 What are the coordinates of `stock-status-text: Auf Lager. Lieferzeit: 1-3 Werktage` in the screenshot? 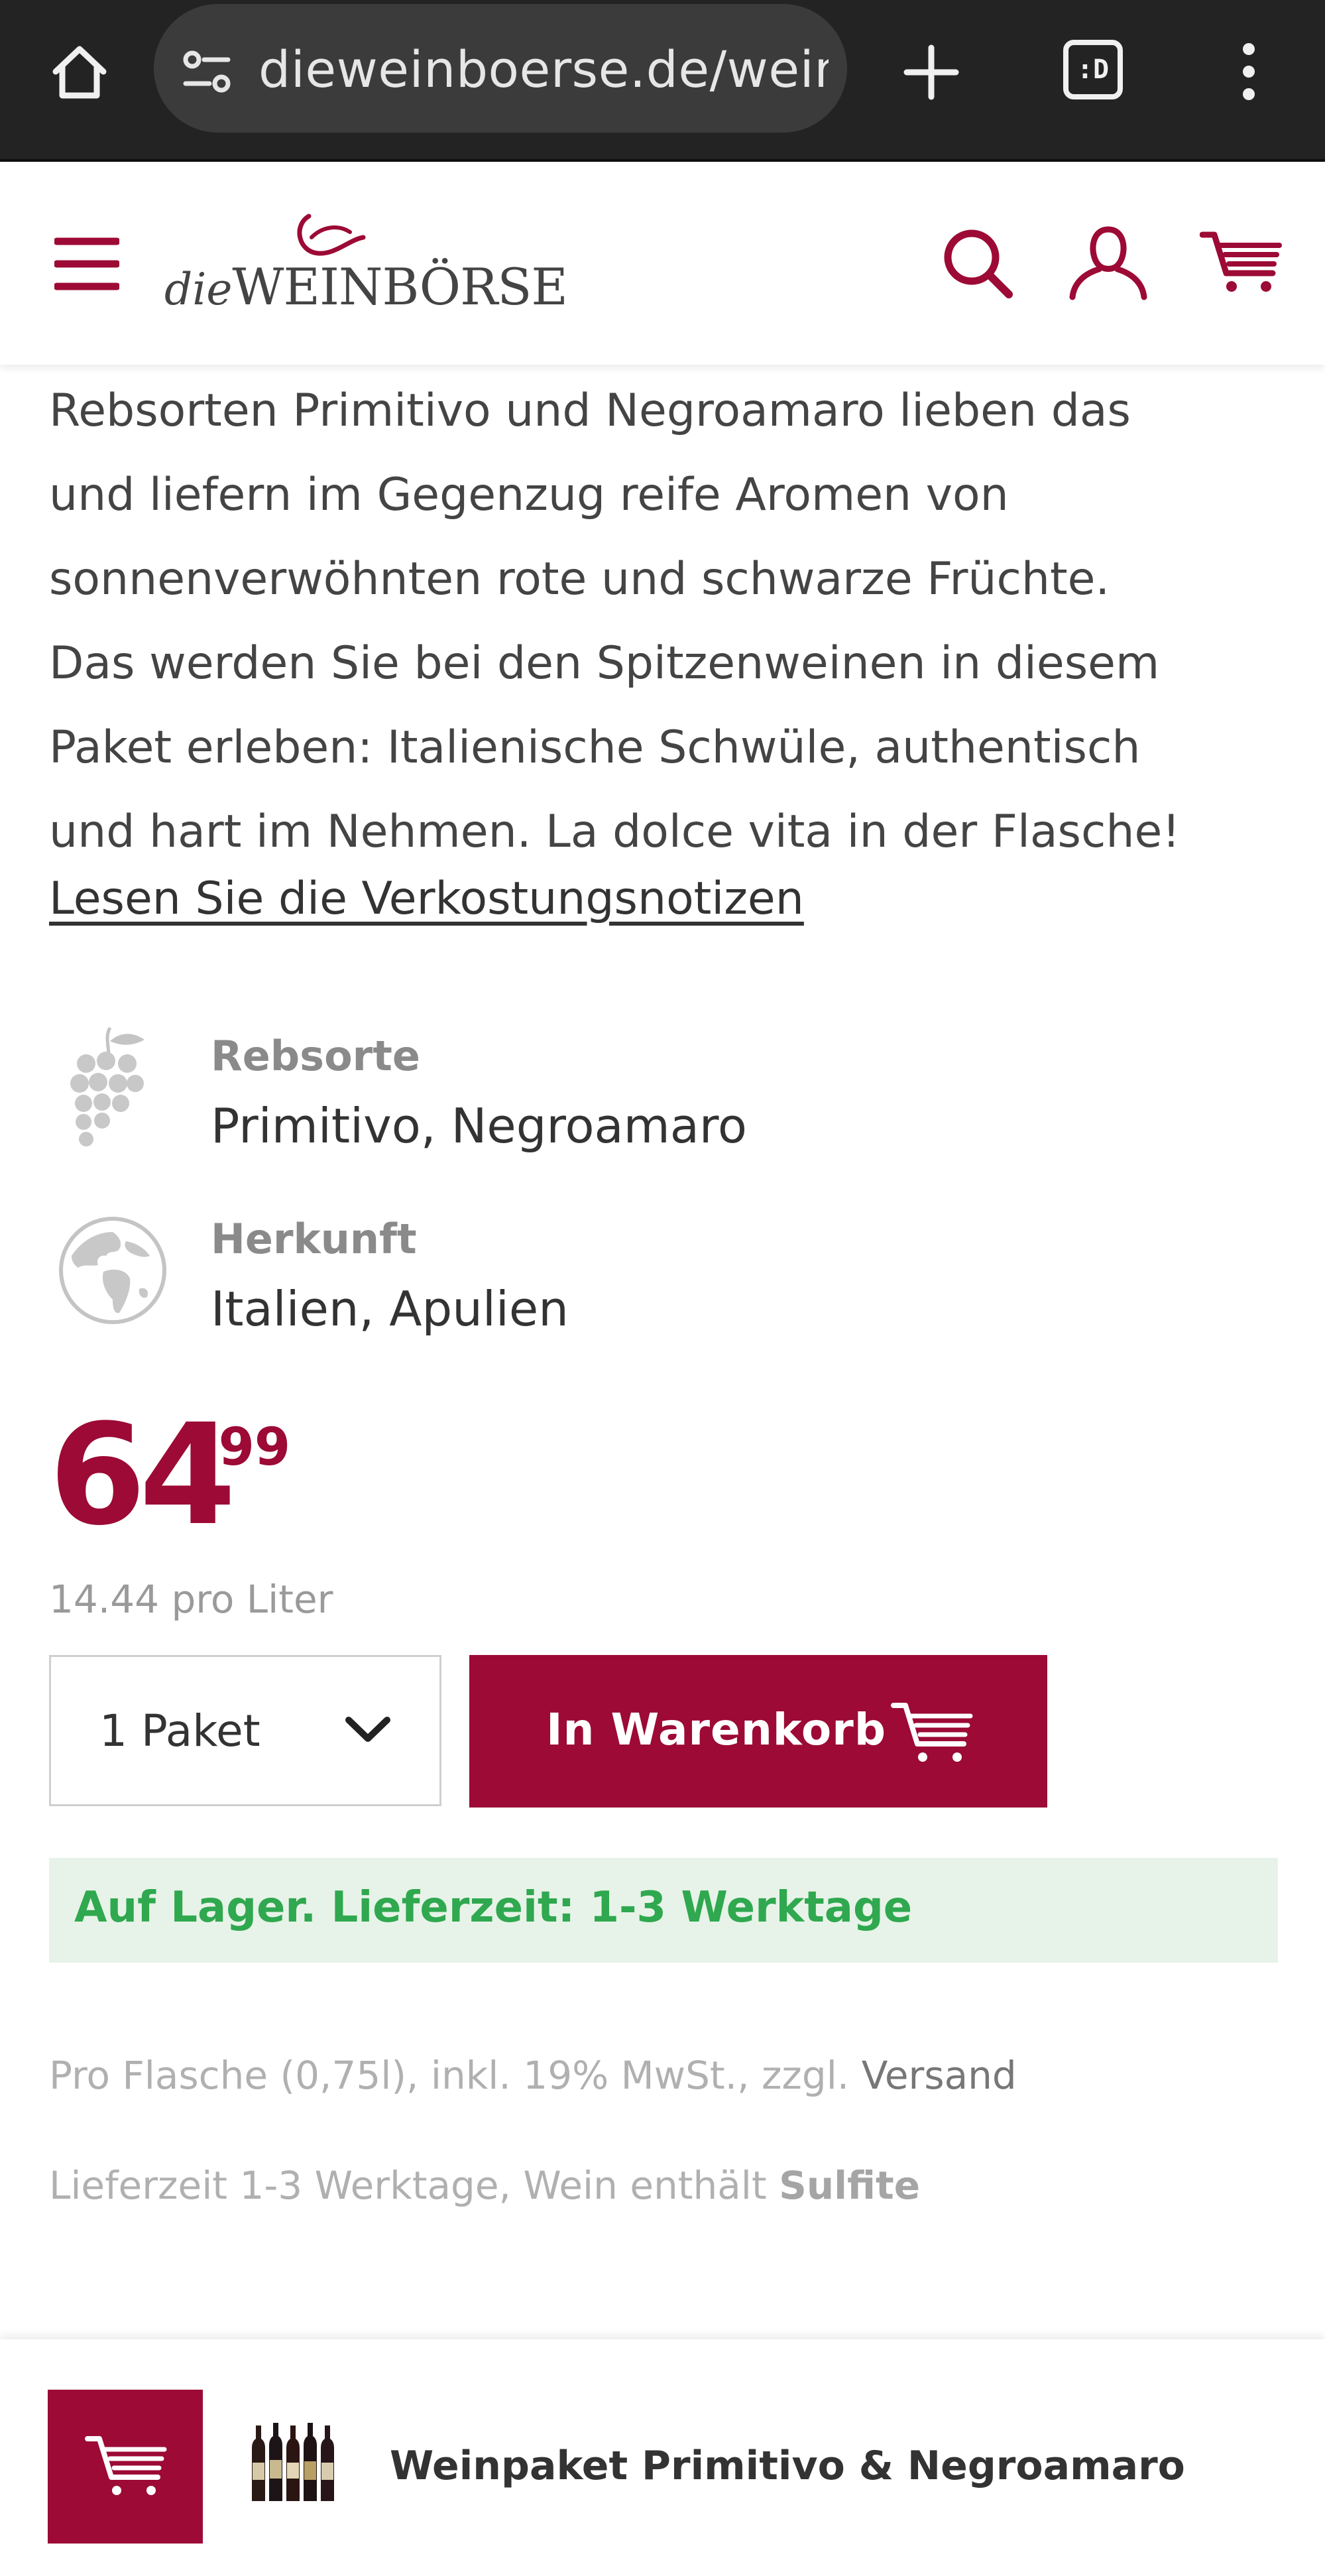 It's located at (494, 1907).